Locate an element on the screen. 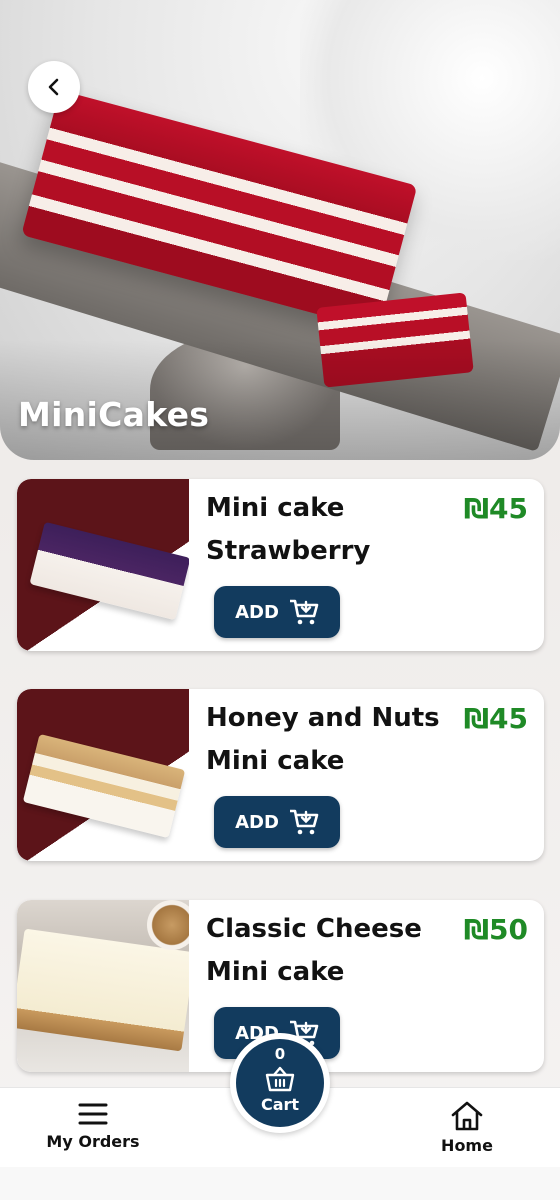 Image resolution: width=560 pixels, height=1200 pixels. honey-nuts-mini-cake-image is located at coordinates (104, 786).